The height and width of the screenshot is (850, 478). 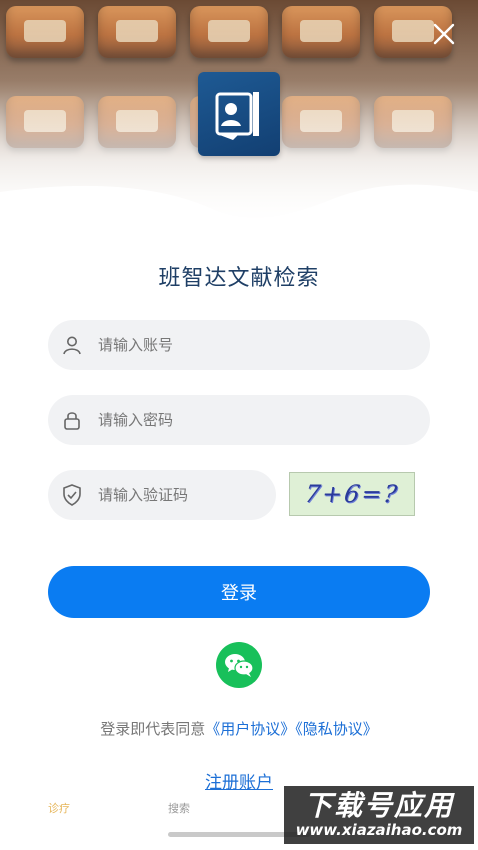 What do you see at coordinates (239, 278) in the screenshot?
I see `app-title: 班智达文献检索` at bounding box center [239, 278].